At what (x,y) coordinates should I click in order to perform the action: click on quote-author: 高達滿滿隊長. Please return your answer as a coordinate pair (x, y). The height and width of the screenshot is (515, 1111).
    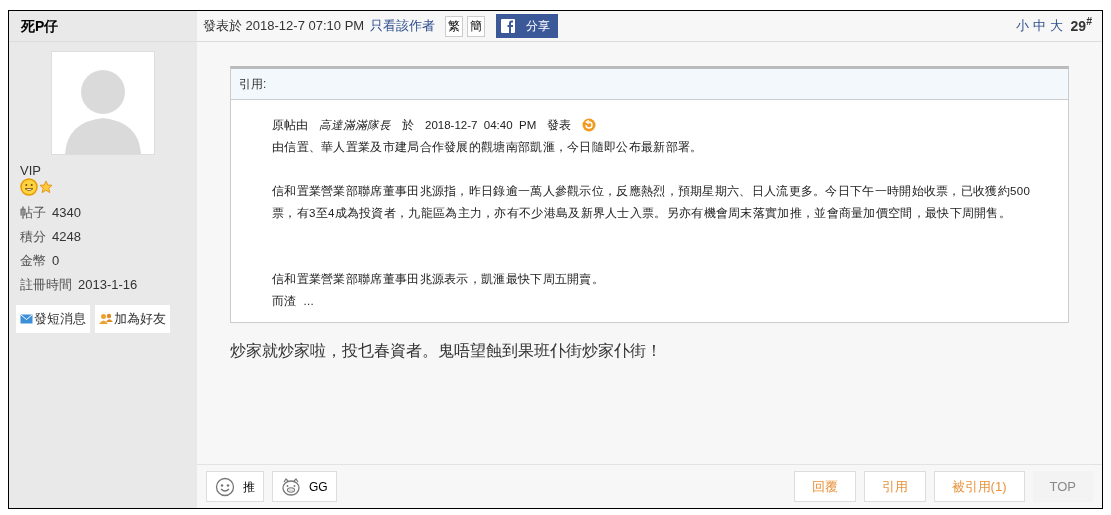
    Looking at the image, I should click on (355, 125).